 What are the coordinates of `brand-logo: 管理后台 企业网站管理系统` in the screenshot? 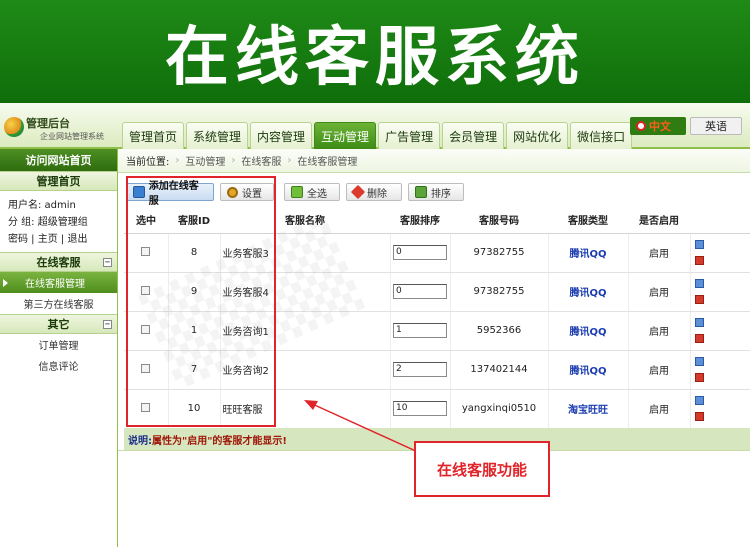 It's located at (59, 130).